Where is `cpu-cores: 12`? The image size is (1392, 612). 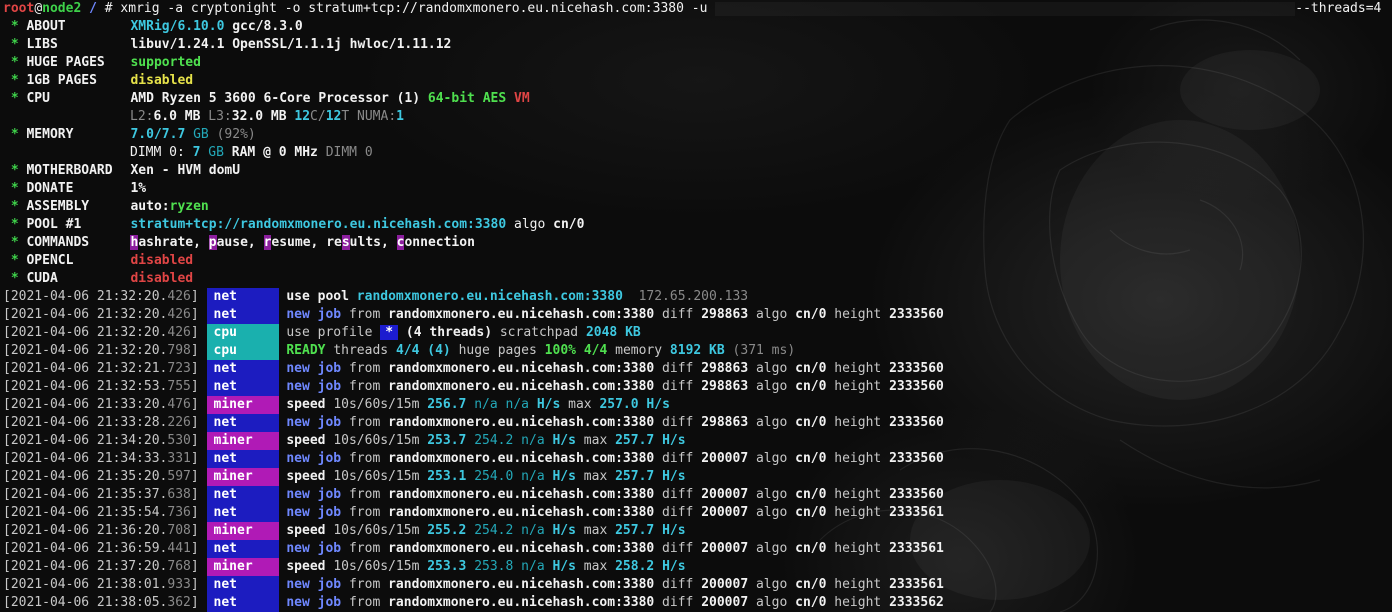 cpu-cores: 12 is located at coordinates (302, 116).